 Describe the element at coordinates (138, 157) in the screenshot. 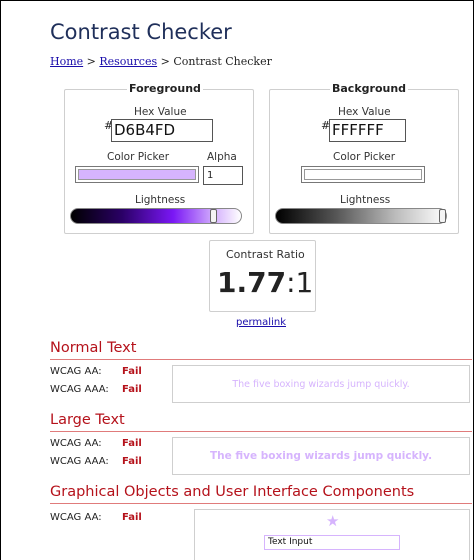

I see `foreground-color-picker-label: Color Picker` at that location.